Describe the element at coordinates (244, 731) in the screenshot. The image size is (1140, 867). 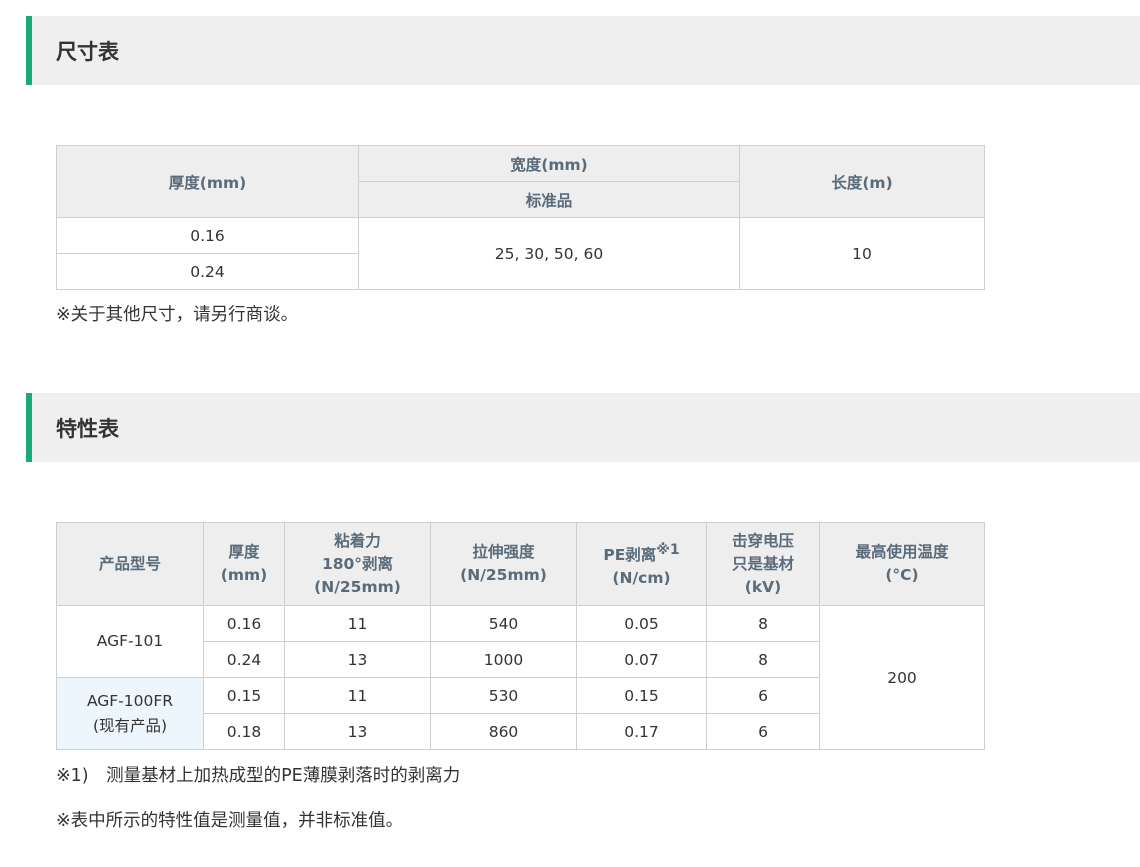
I see `thickness-cell: 0.18` at that location.